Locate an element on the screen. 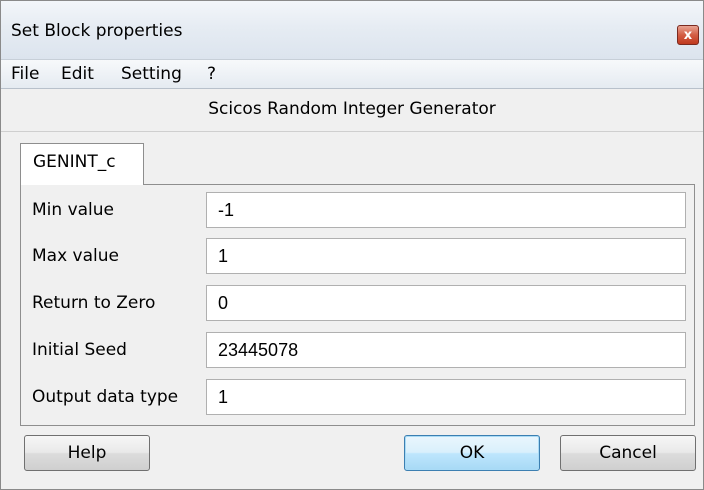 The image size is (704, 490). cancel-button: Cancel is located at coordinates (628, 453).